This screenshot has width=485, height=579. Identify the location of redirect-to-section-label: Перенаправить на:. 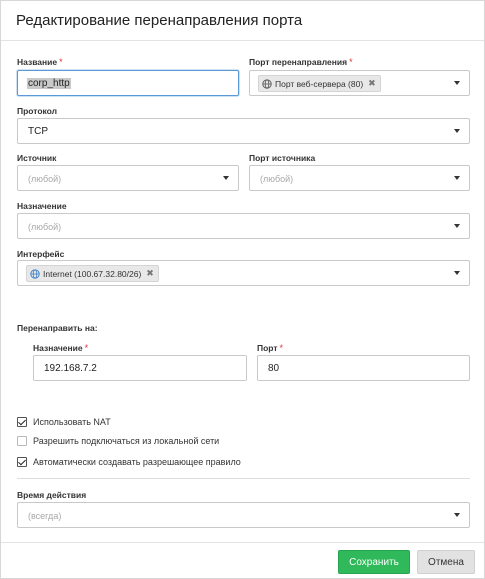
(57, 328).